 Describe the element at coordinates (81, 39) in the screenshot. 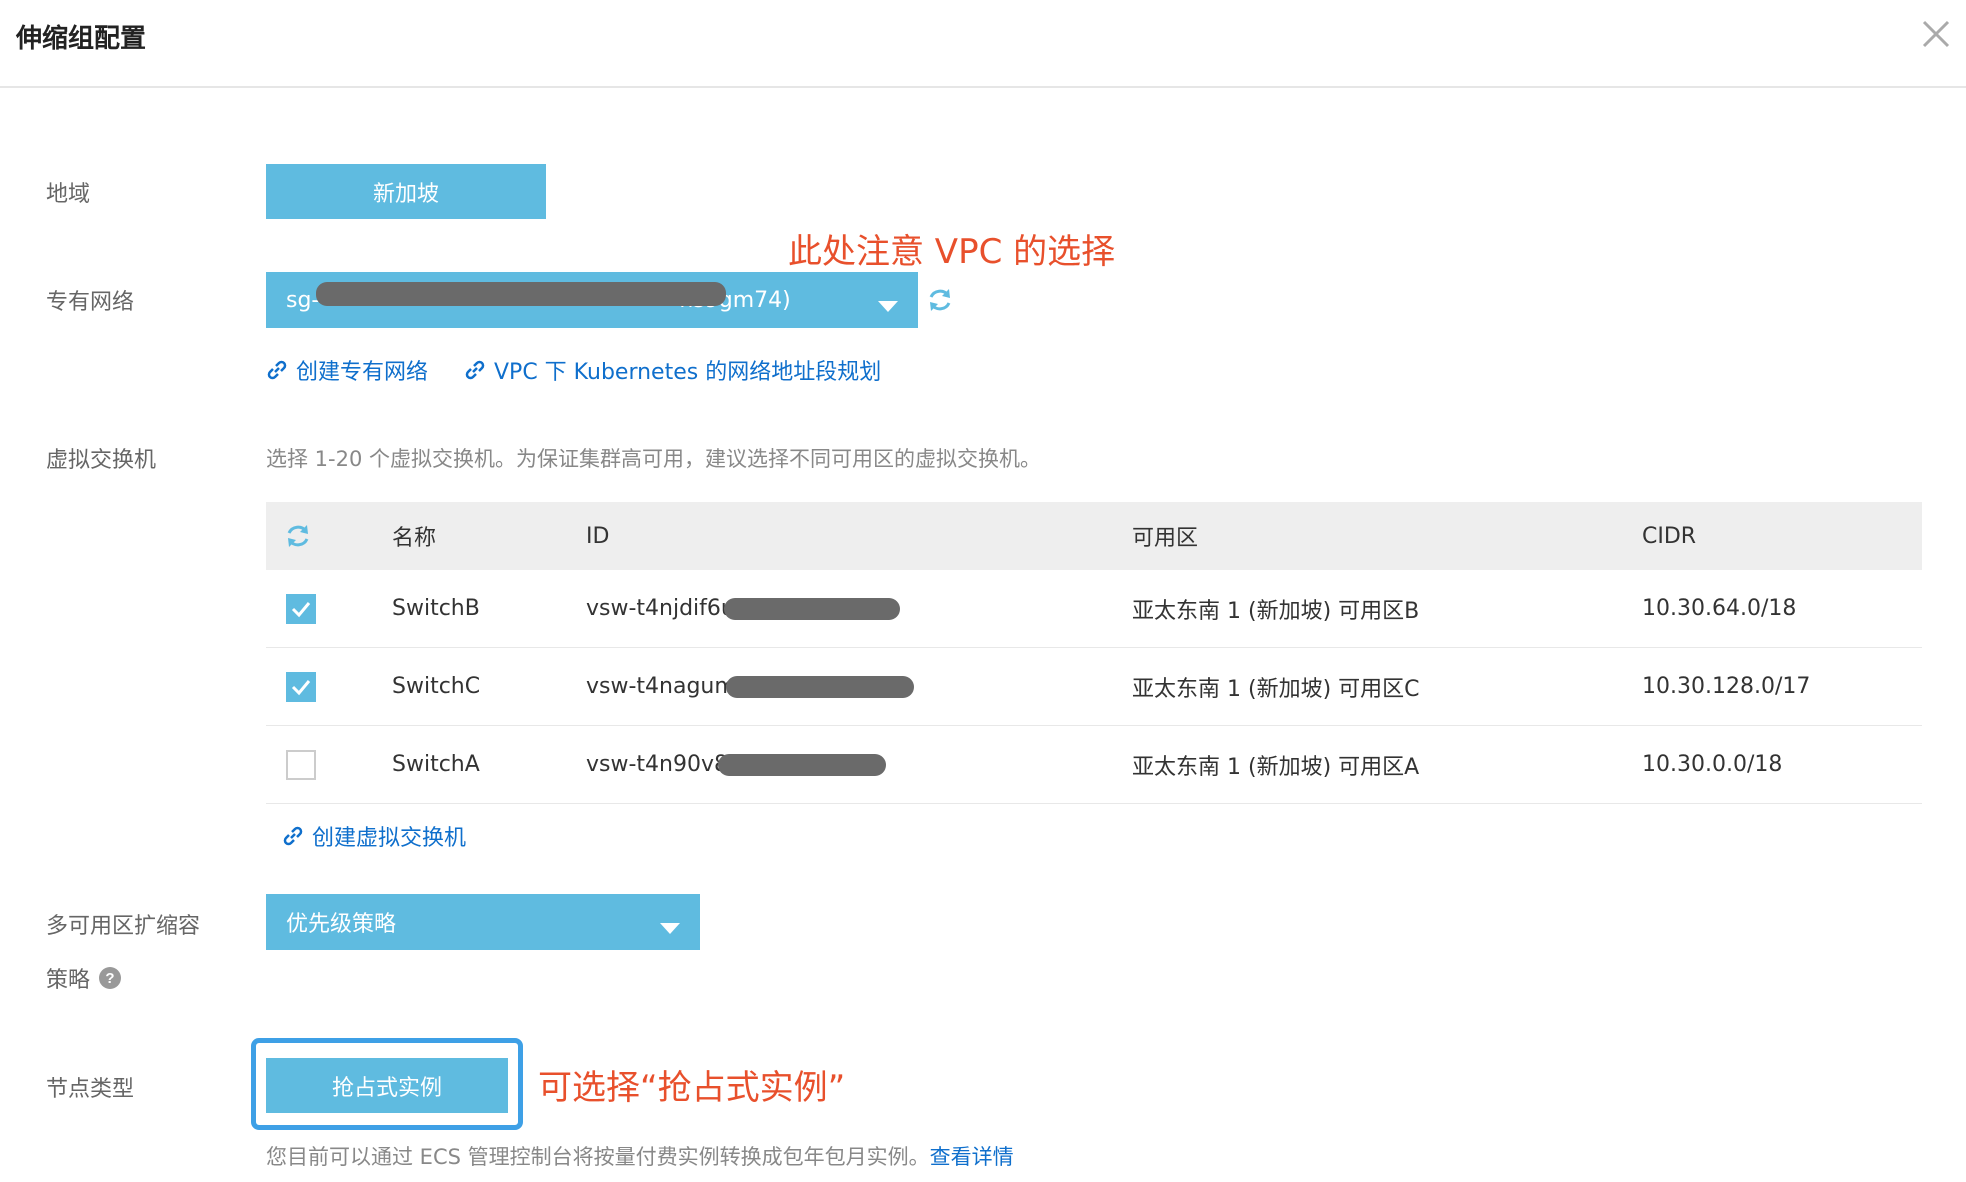

I see `dialog-title: 伸缩组配置` at that location.